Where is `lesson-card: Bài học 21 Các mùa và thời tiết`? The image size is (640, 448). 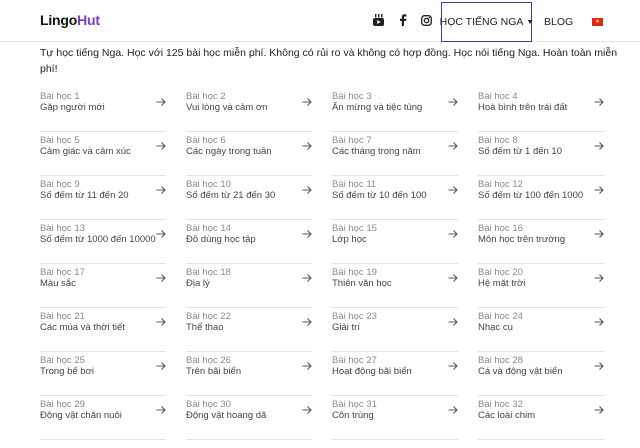
lesson-card: Bài học 21 Các mùa và thời tiết is located at coordinates (103, 330).